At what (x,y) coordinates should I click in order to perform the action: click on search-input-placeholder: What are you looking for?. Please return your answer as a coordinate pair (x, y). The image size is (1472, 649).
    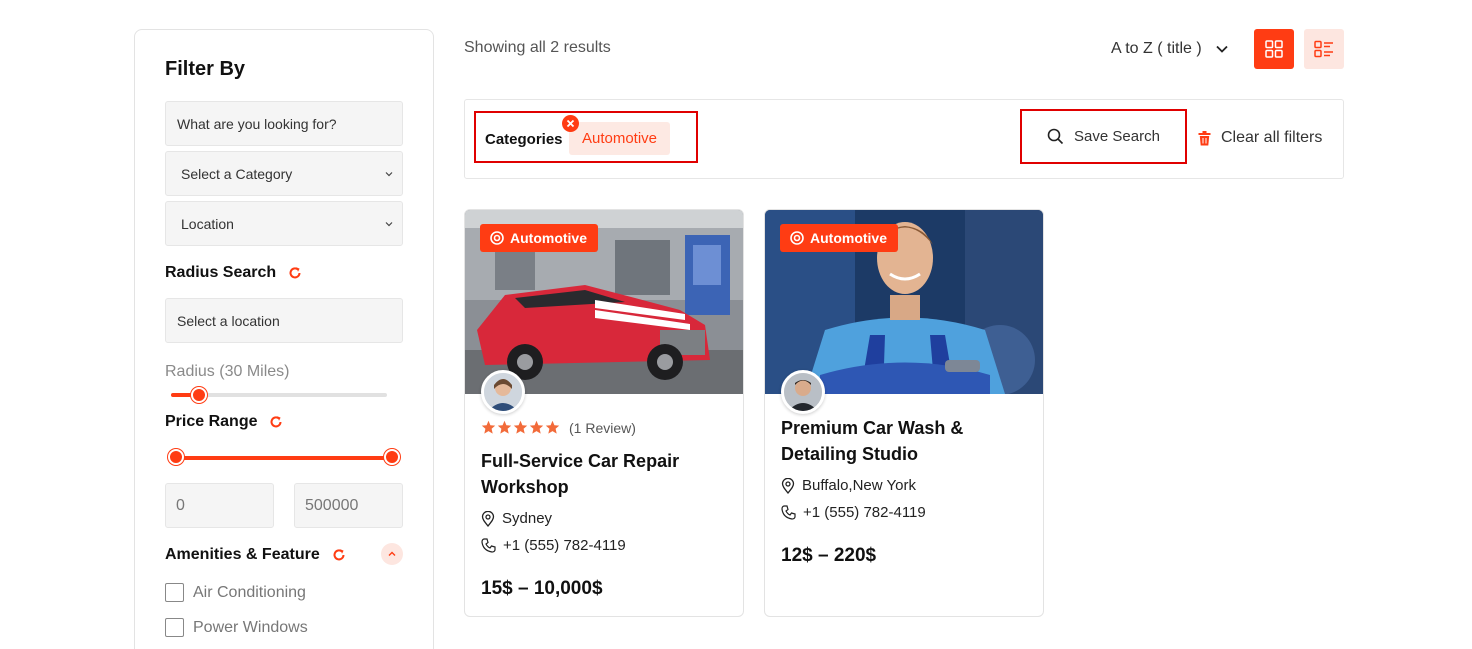
    Looking at the image, I should click on (257, 123).